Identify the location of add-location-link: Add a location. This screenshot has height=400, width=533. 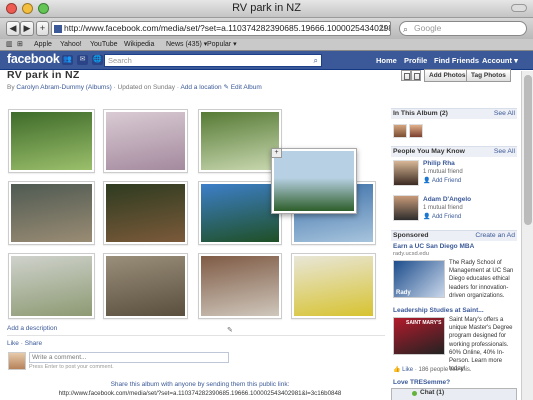
(200, 87).